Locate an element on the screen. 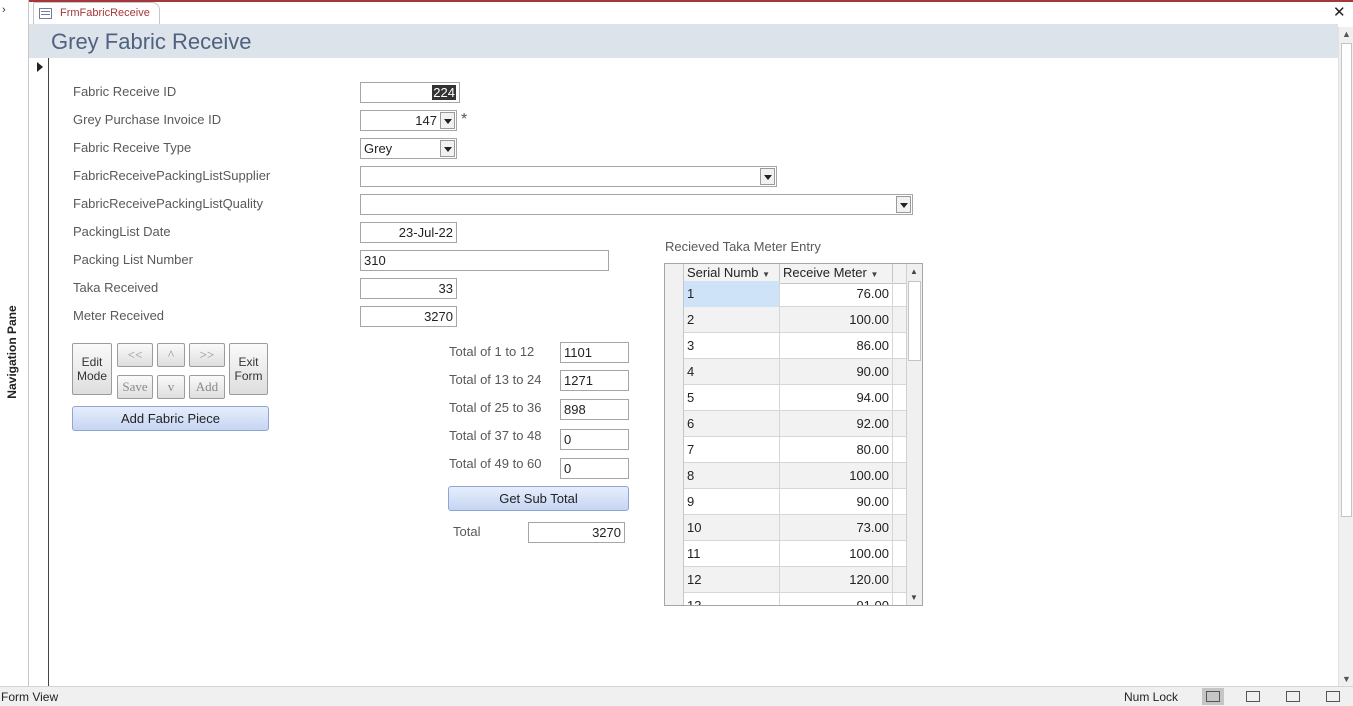 The height and width of the screenshot is (706, 1353). receive-meter-cell: 86.00 is located at coordinates (836, 346).